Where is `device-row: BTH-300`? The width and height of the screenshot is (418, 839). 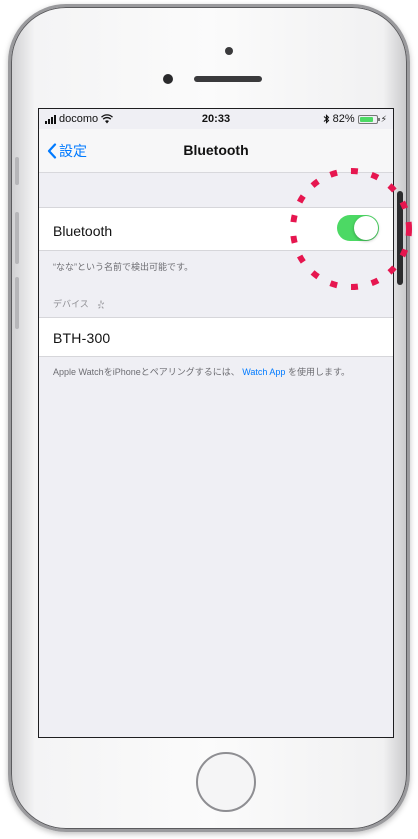 device-row: BTH-300 is located at coordinates (216, 337).